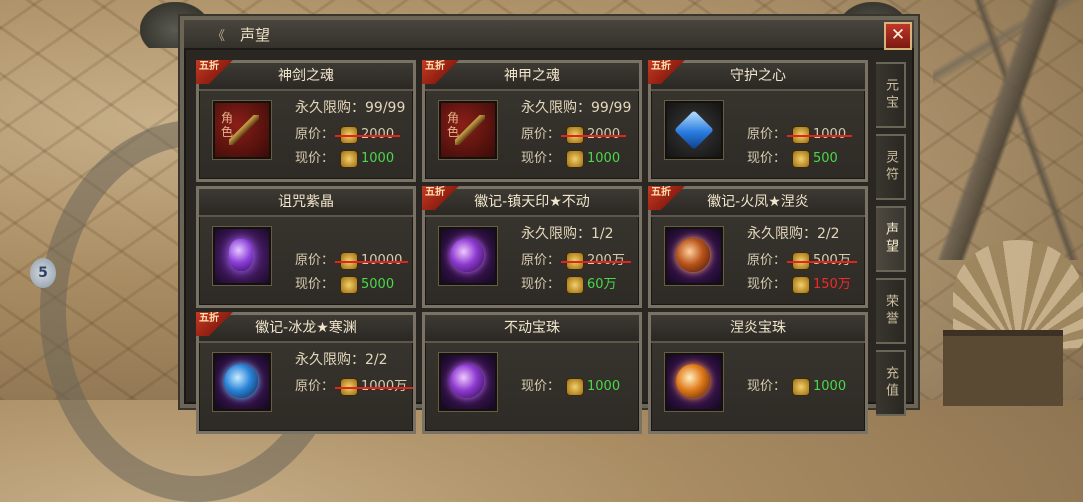  I want to click on item-name: 不动宝珠, so click(532, 329).